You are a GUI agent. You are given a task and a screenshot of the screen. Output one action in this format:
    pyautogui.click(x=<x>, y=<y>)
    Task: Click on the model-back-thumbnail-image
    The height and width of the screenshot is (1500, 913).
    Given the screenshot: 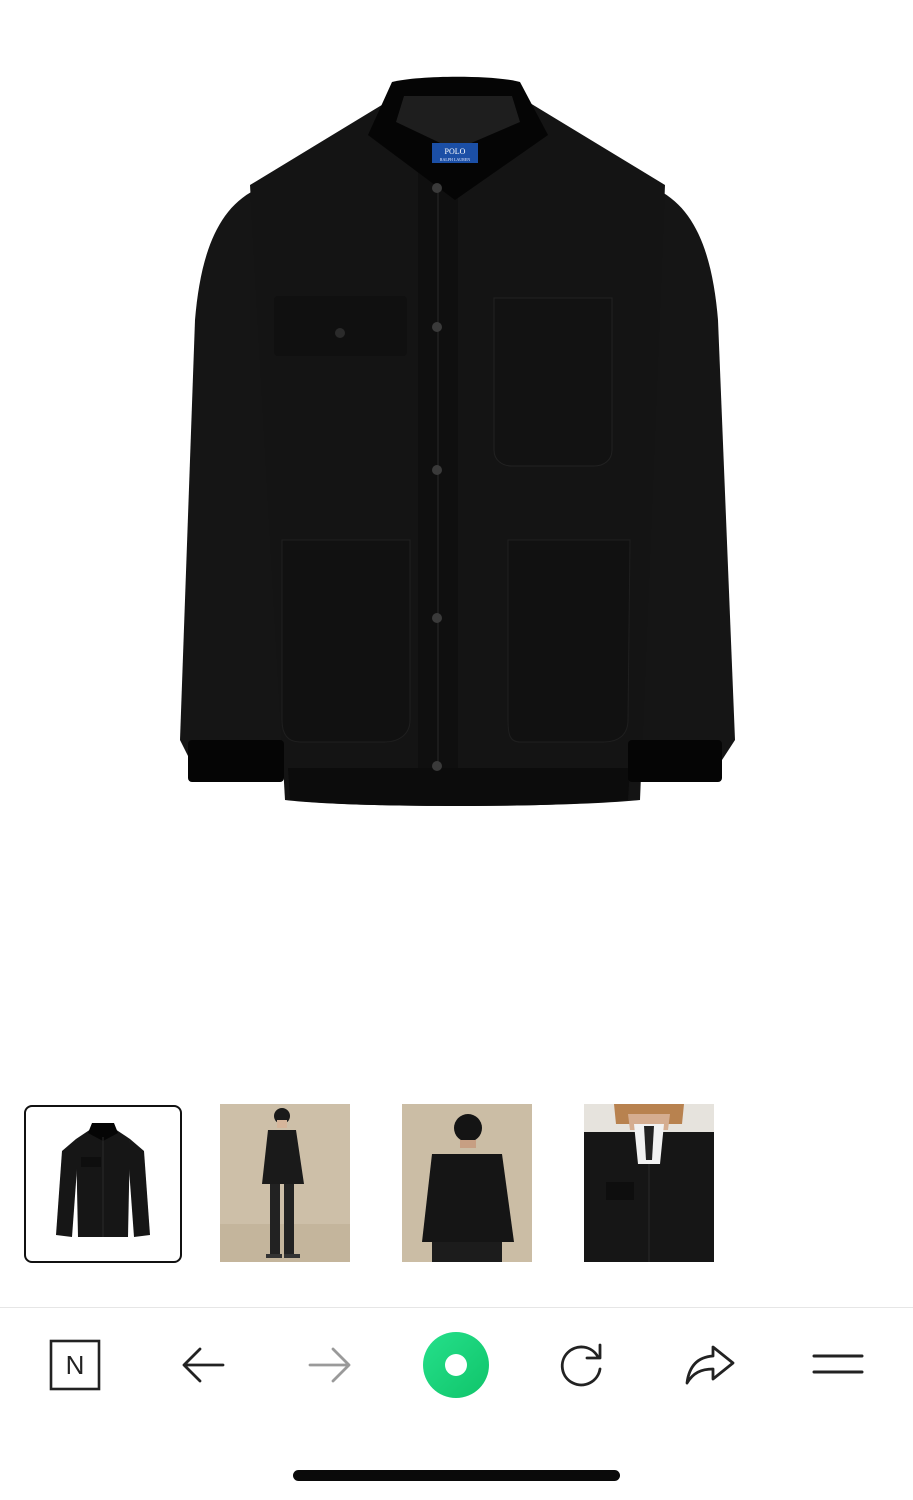 What is the action you would take?
    pyautogui.click(x=467, y=1183)
    